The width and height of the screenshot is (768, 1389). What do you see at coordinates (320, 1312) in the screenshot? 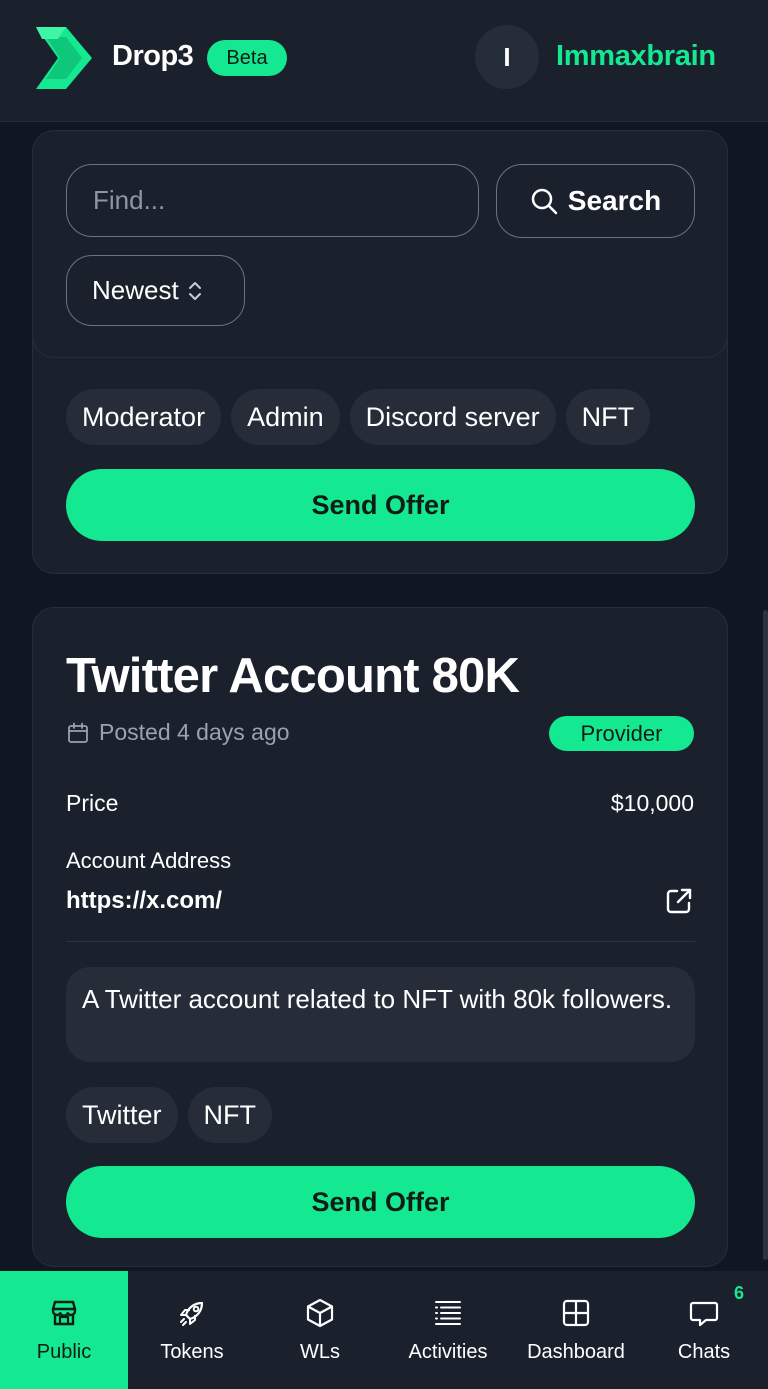
I see `cube-icon` at bounding box center [320, 1312].